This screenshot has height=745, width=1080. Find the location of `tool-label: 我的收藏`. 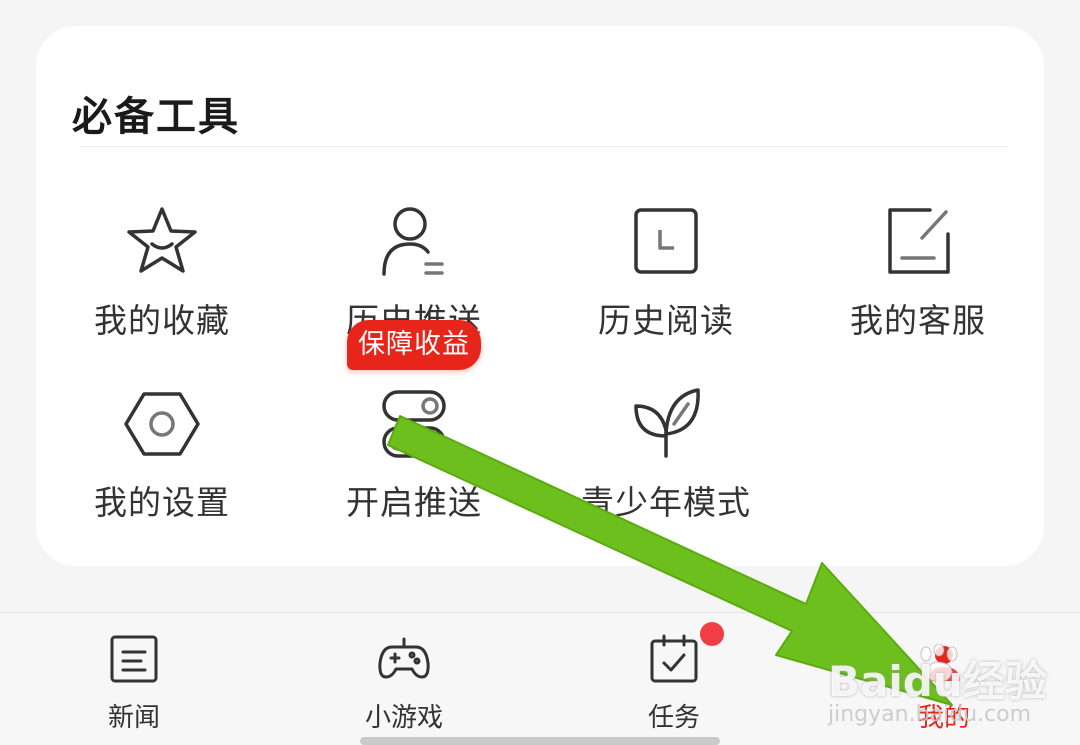

tool-label: 我的收藏 is located at coordinates (162, 320).